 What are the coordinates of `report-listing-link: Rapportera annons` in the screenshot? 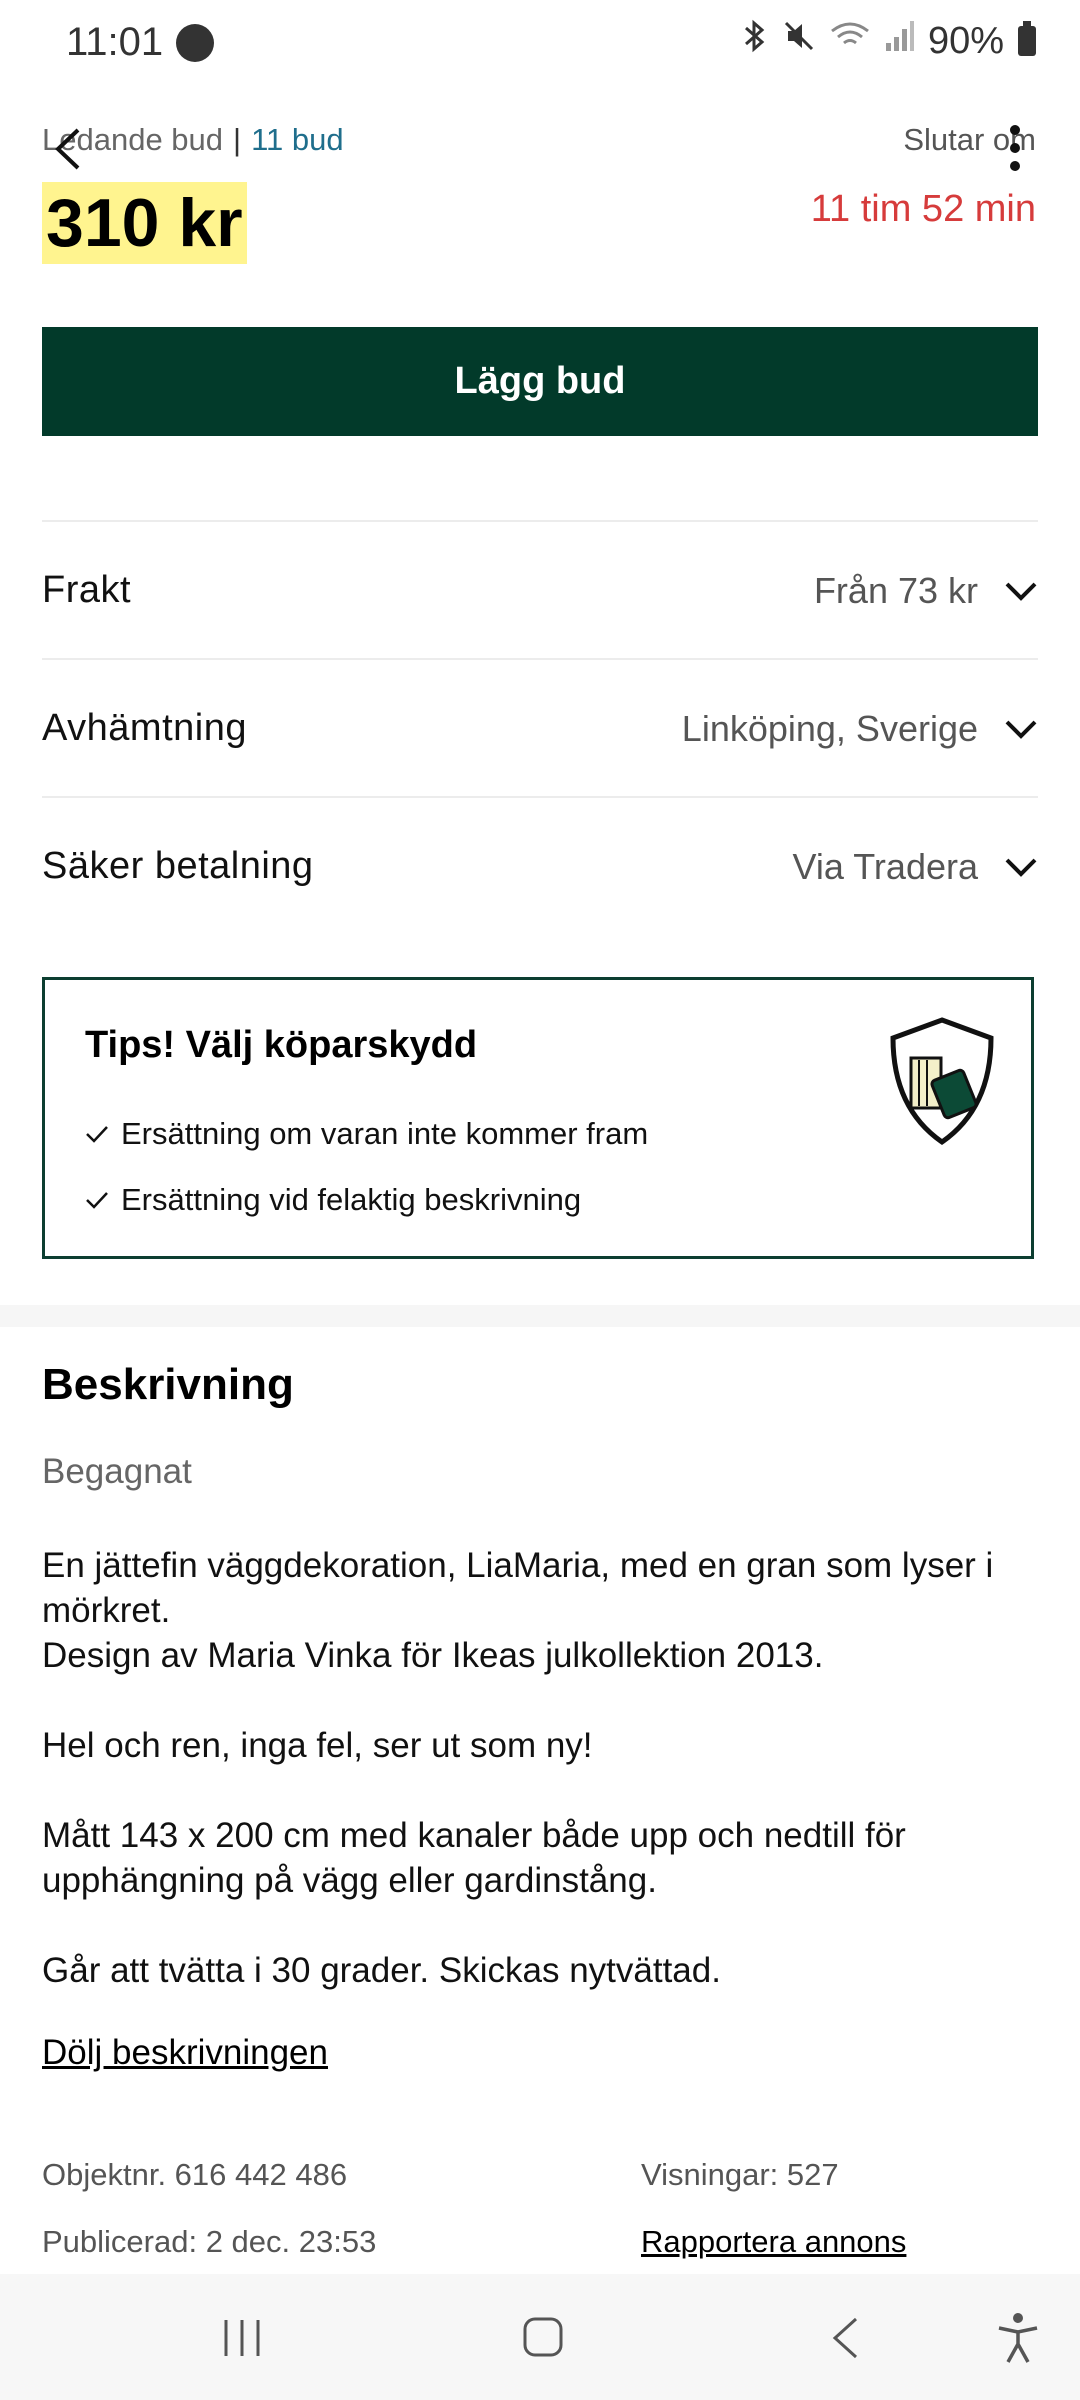 It's located at (773, 2242).